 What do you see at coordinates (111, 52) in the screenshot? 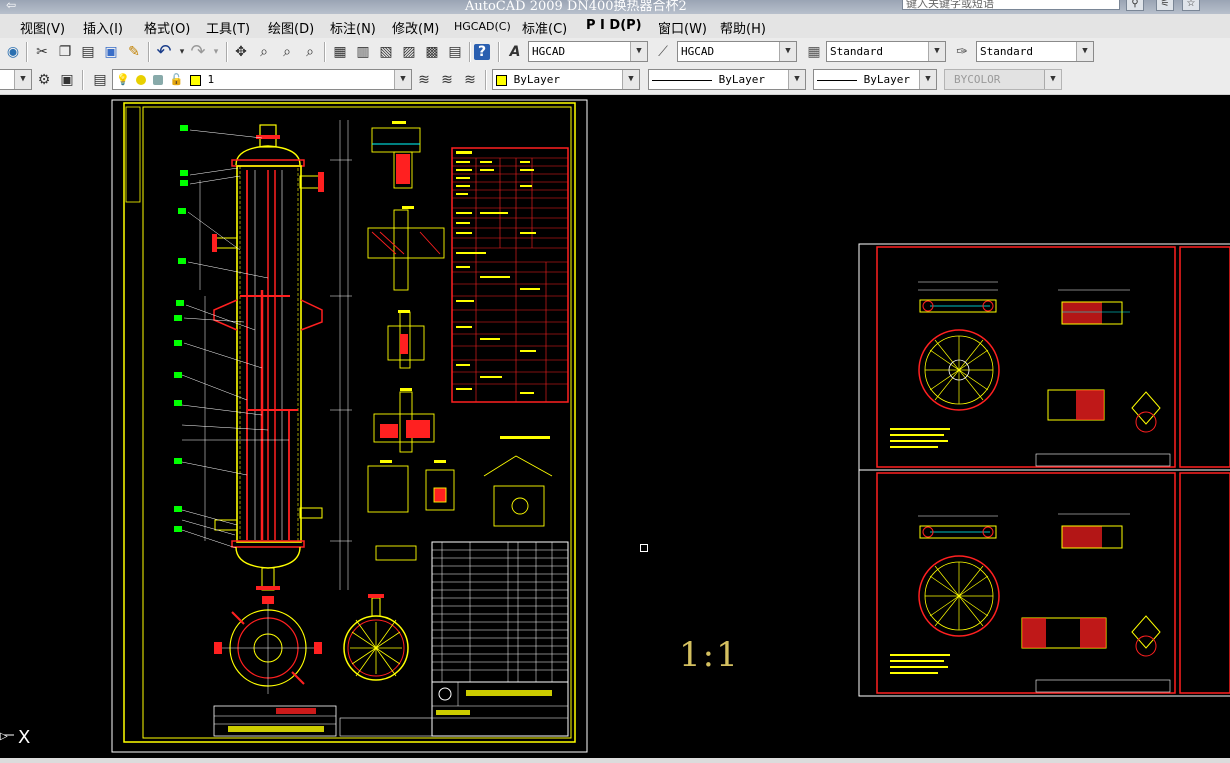
I see `match-properties-icon: ▣` at bounding box center [111, 52].